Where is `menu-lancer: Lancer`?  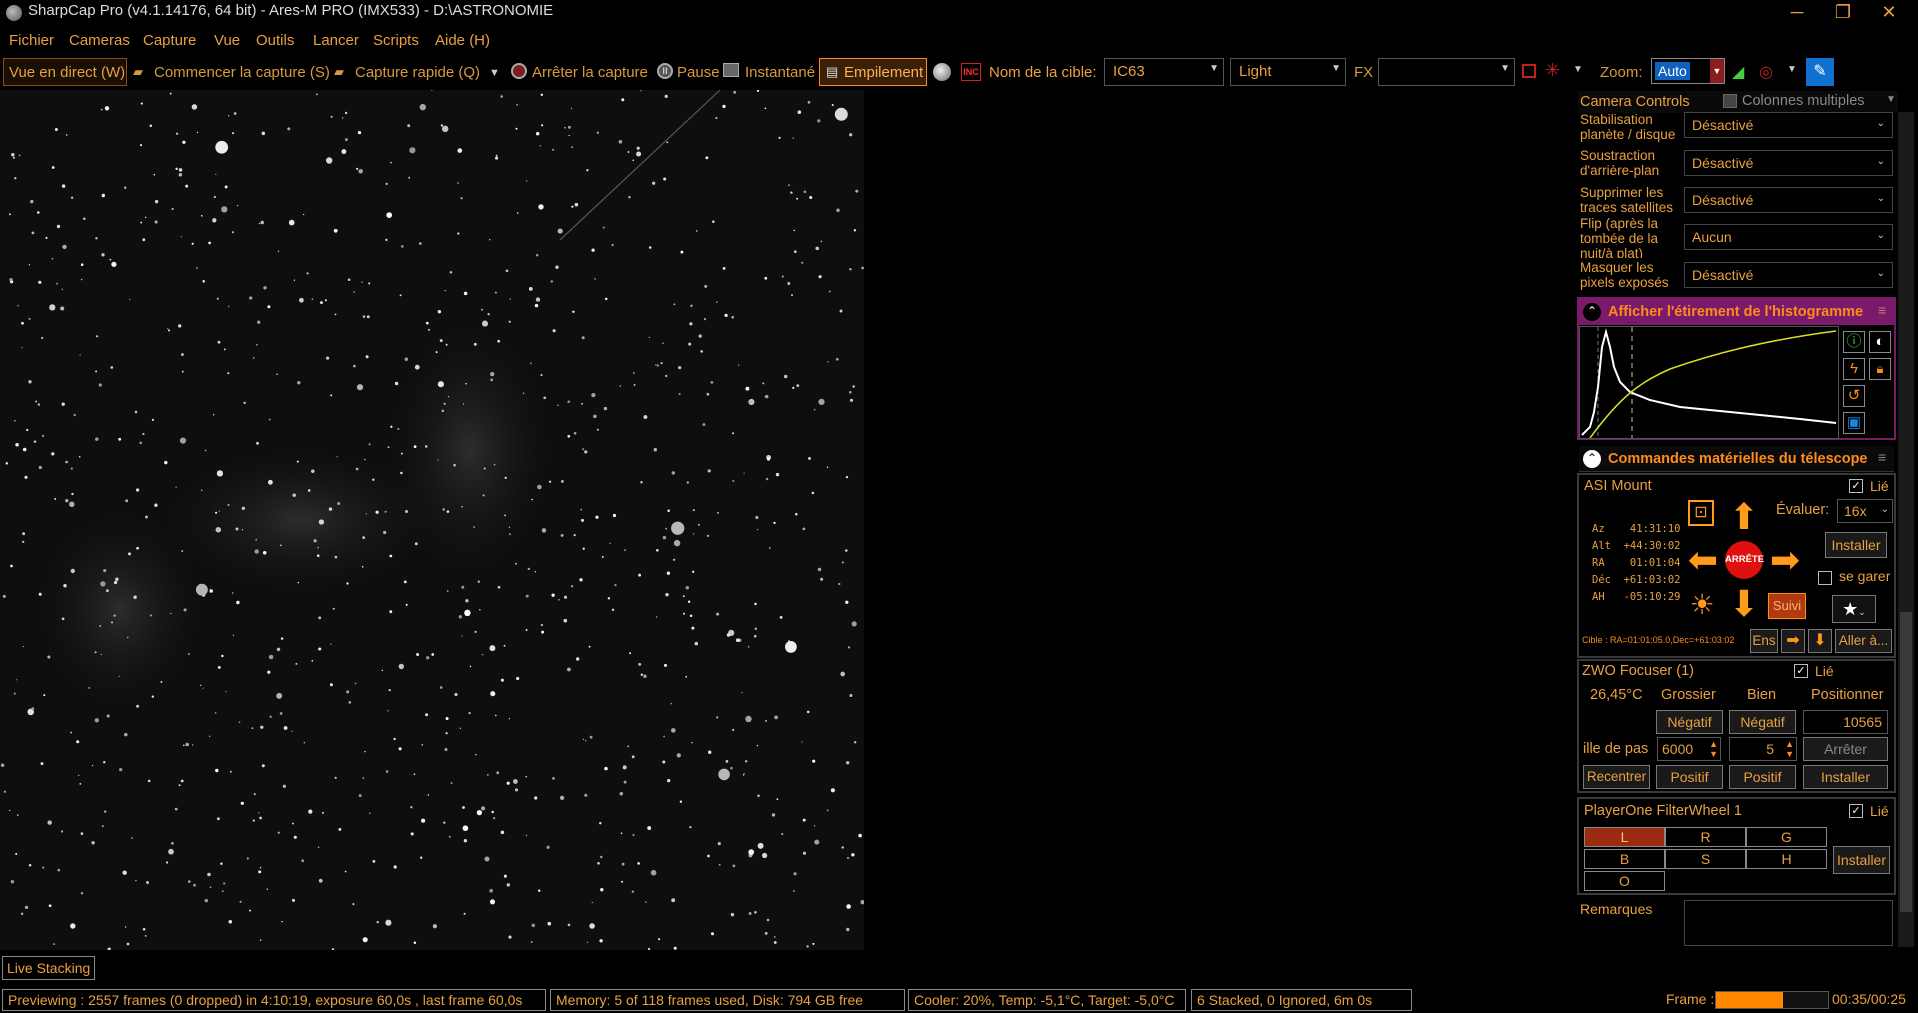 menu-lancer: Lancer is located at coordinates (336, 40).